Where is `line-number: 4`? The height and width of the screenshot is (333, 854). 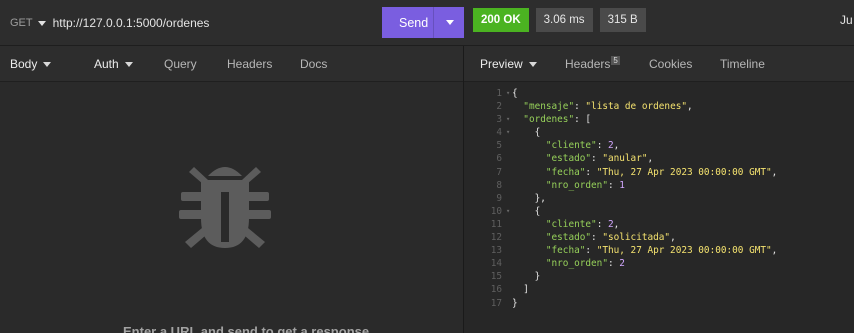 line-number: 4 is located at coordinates (499, 133).